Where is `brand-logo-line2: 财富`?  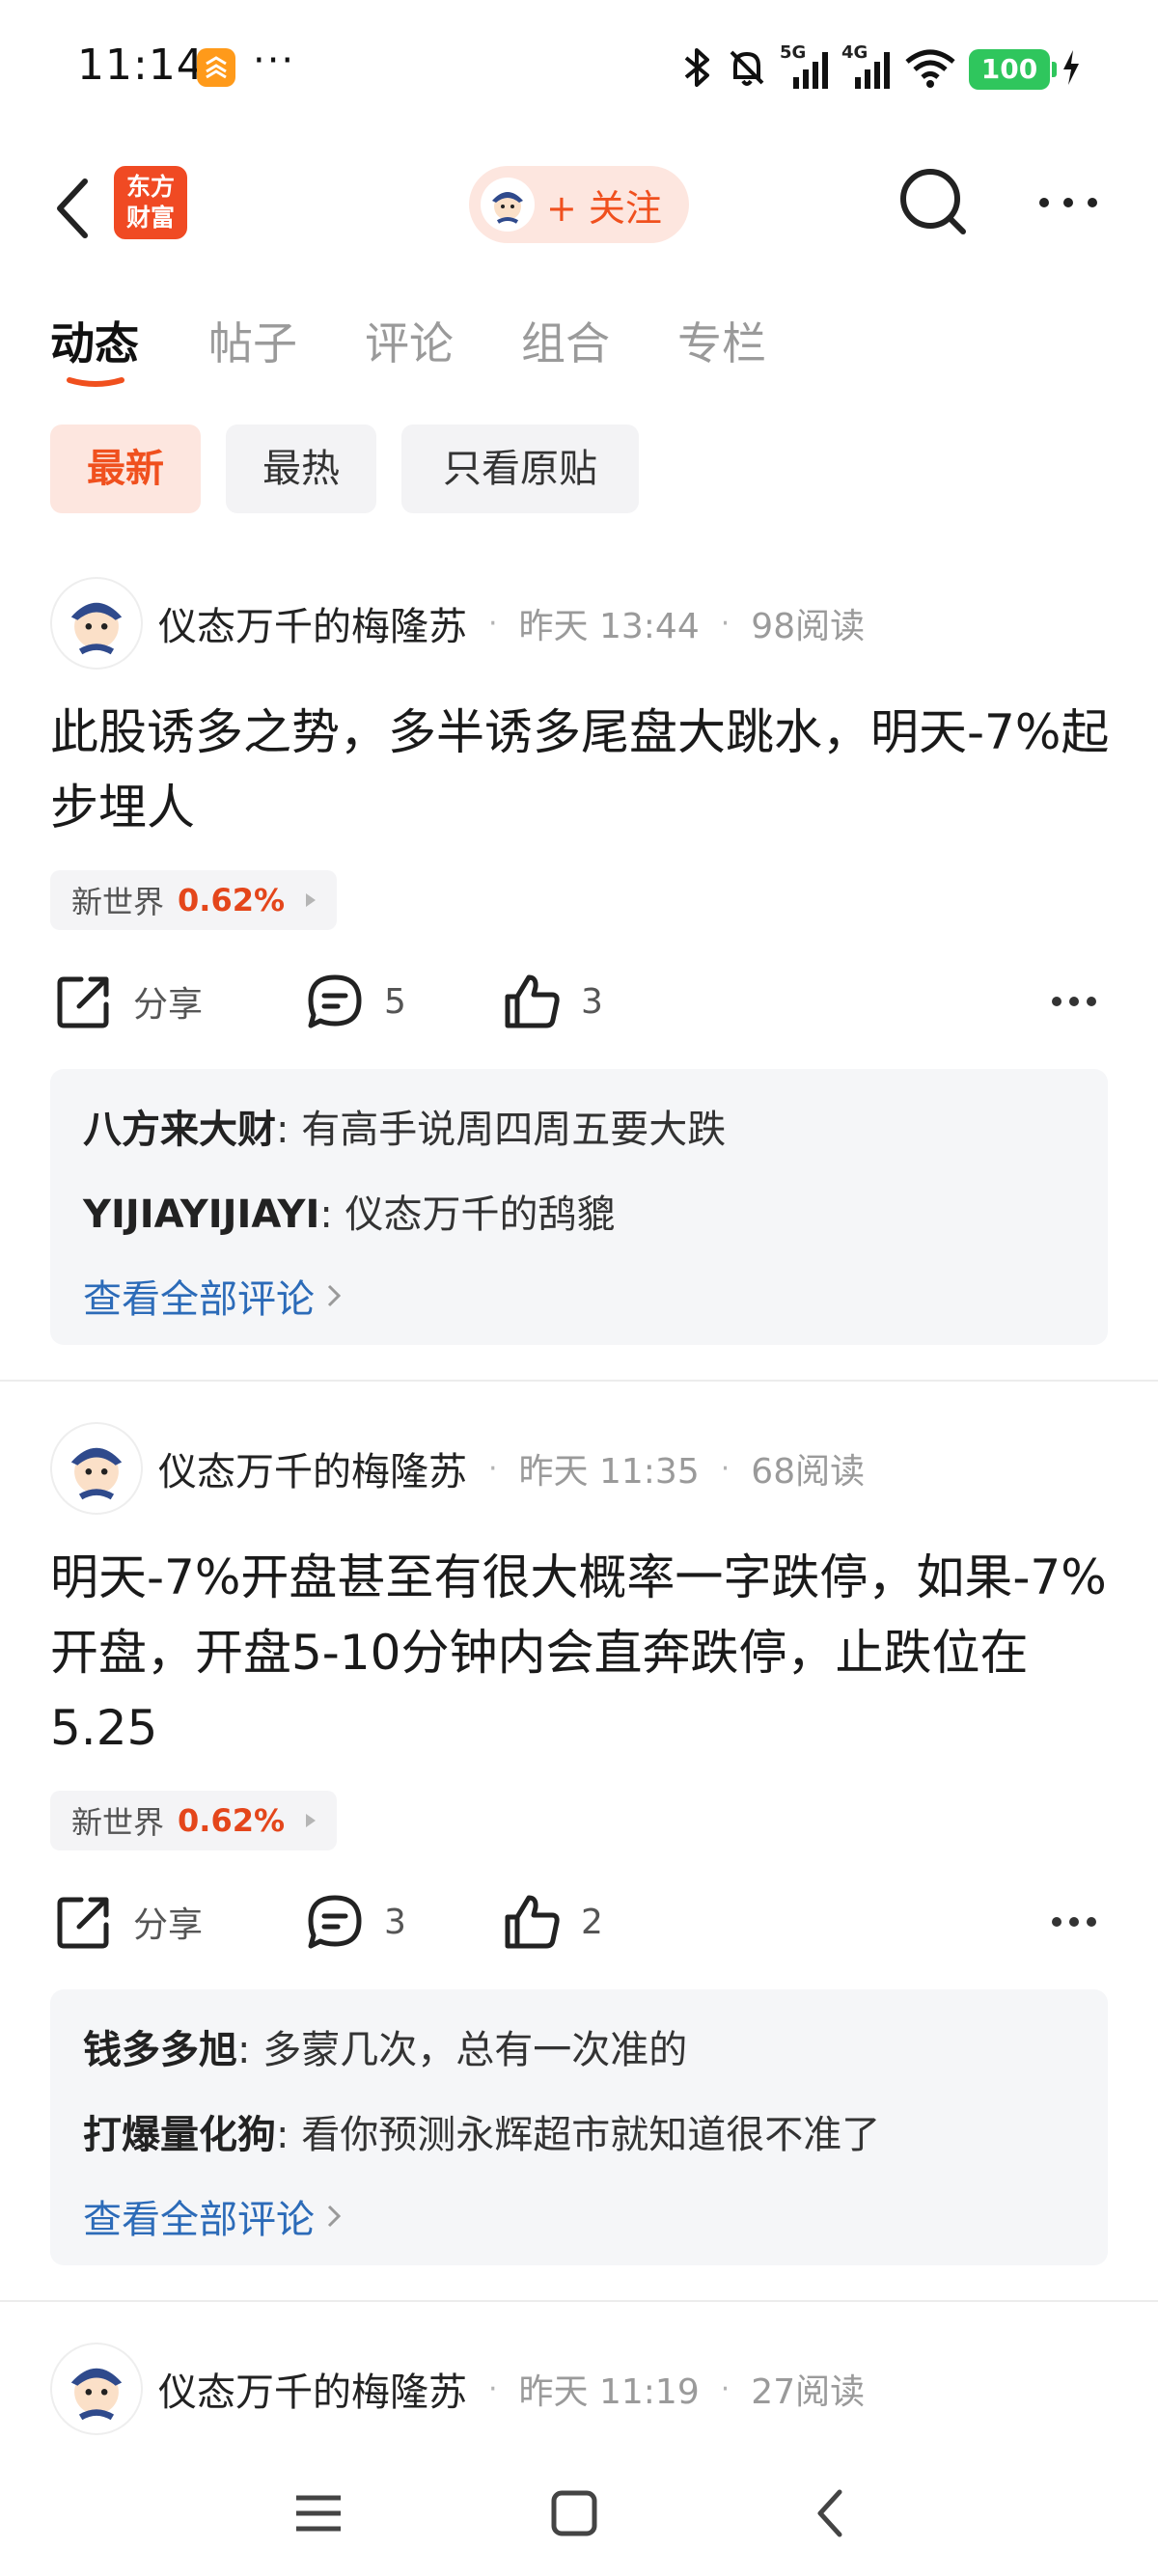
brand-logo-line2: 财富 is located at coordinates (150, 218).